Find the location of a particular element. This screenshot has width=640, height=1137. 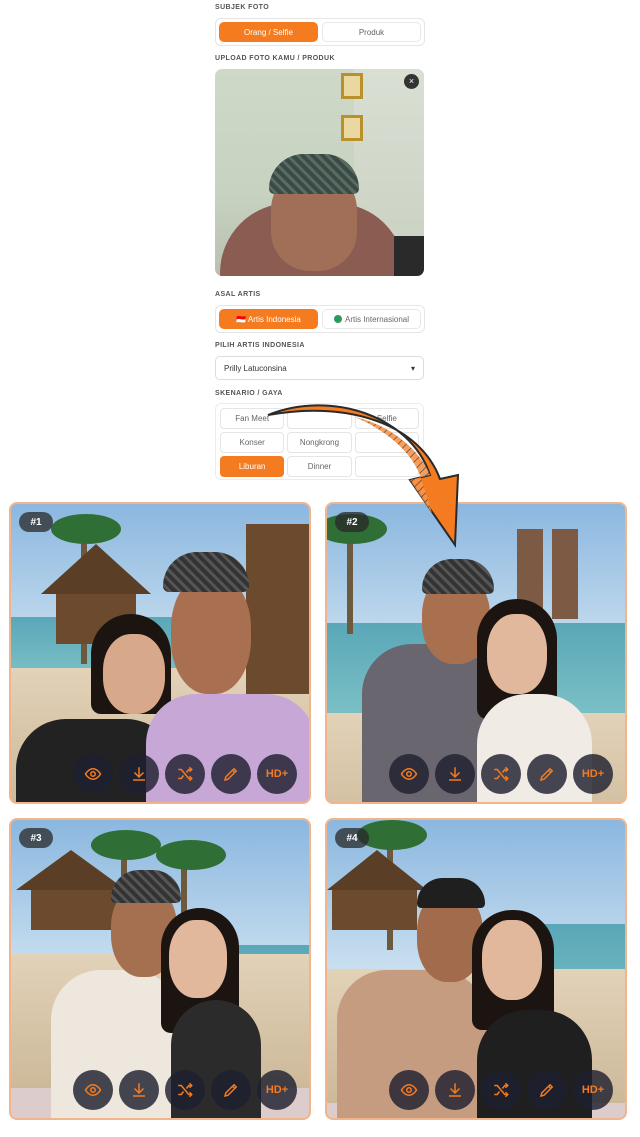

result-card-1: #1 HD+ is located at coordinates (160, 653).